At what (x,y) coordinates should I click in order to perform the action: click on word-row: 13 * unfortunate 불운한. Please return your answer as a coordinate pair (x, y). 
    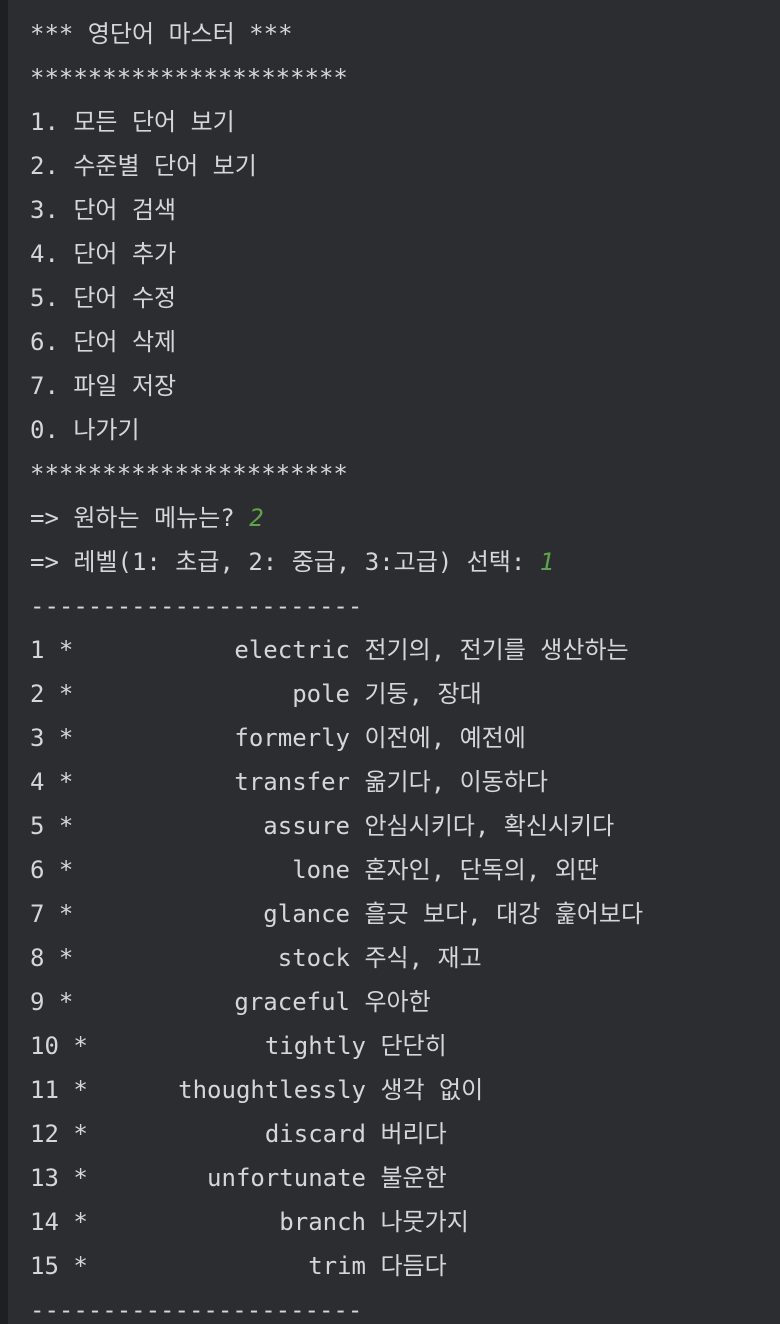
    Looking at the image, I should click on (400, 1178).